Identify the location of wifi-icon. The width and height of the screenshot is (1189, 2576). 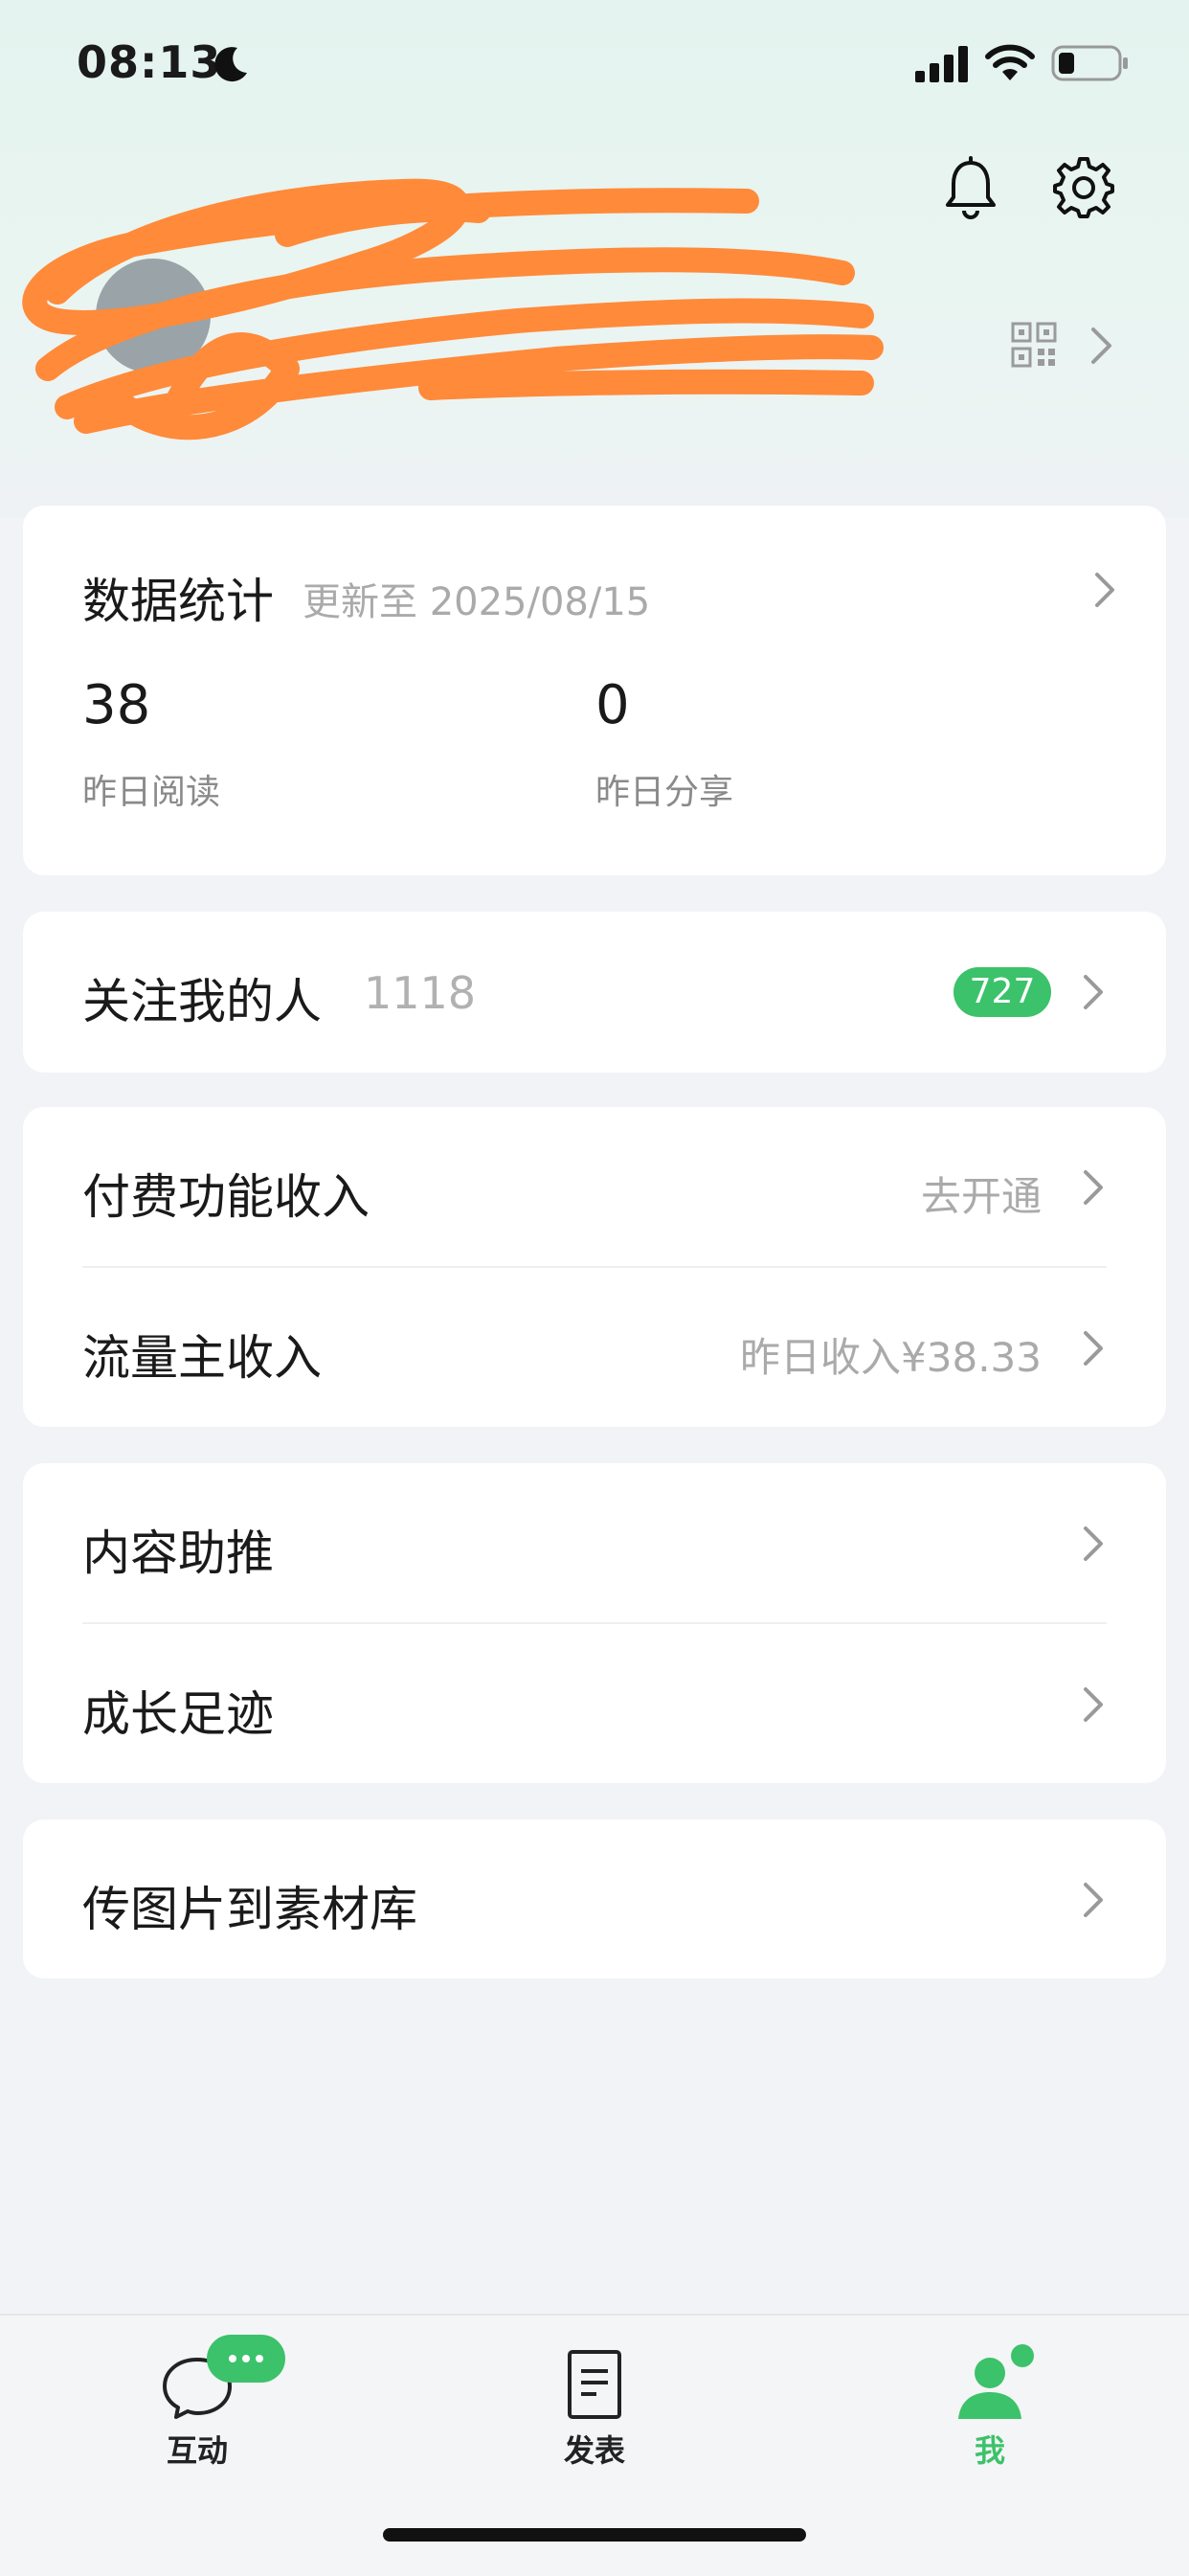
(1010, 62).